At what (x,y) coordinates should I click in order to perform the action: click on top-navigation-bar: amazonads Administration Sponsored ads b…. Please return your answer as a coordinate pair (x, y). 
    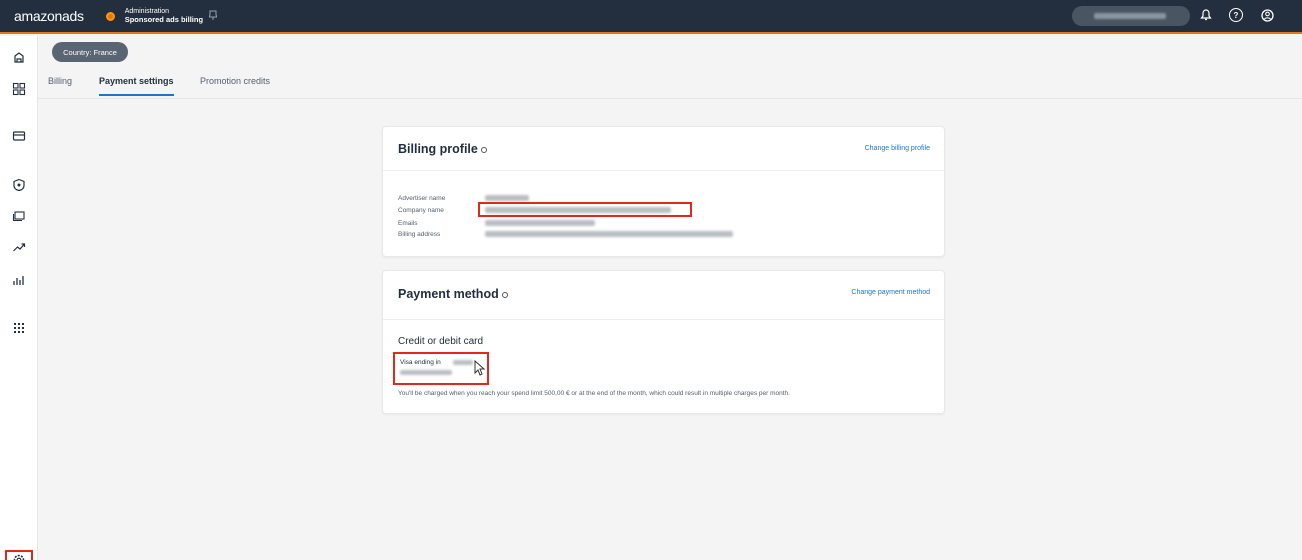
    Looking at the image, I should click on (651, 17).